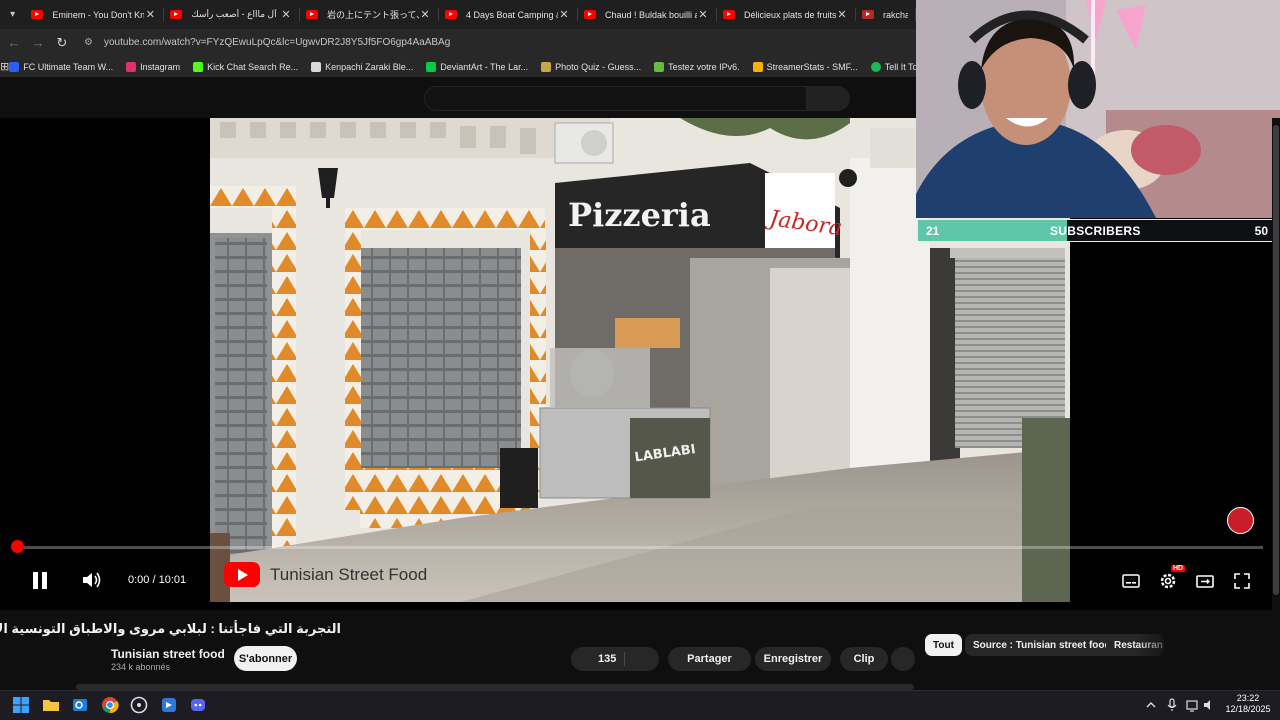  Describe the element at coordinates (168, 654) in the screenshot. I see `channel-name: Tunisian street food` at that location.